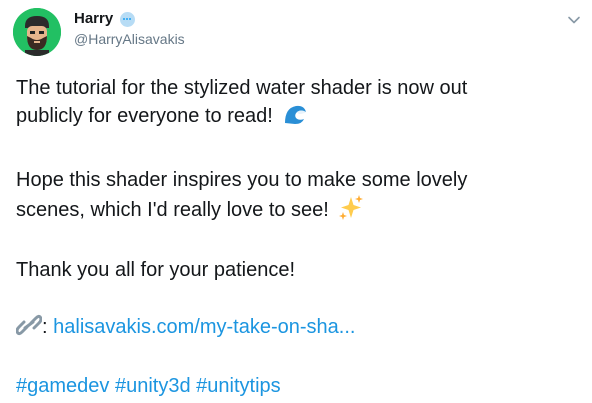 The height and width of the screenshot is (403, 592). What do you see at coordinates (29, 325) in the screenshot?
I see `link-emoji-icon` at bounding box center [29, 325].